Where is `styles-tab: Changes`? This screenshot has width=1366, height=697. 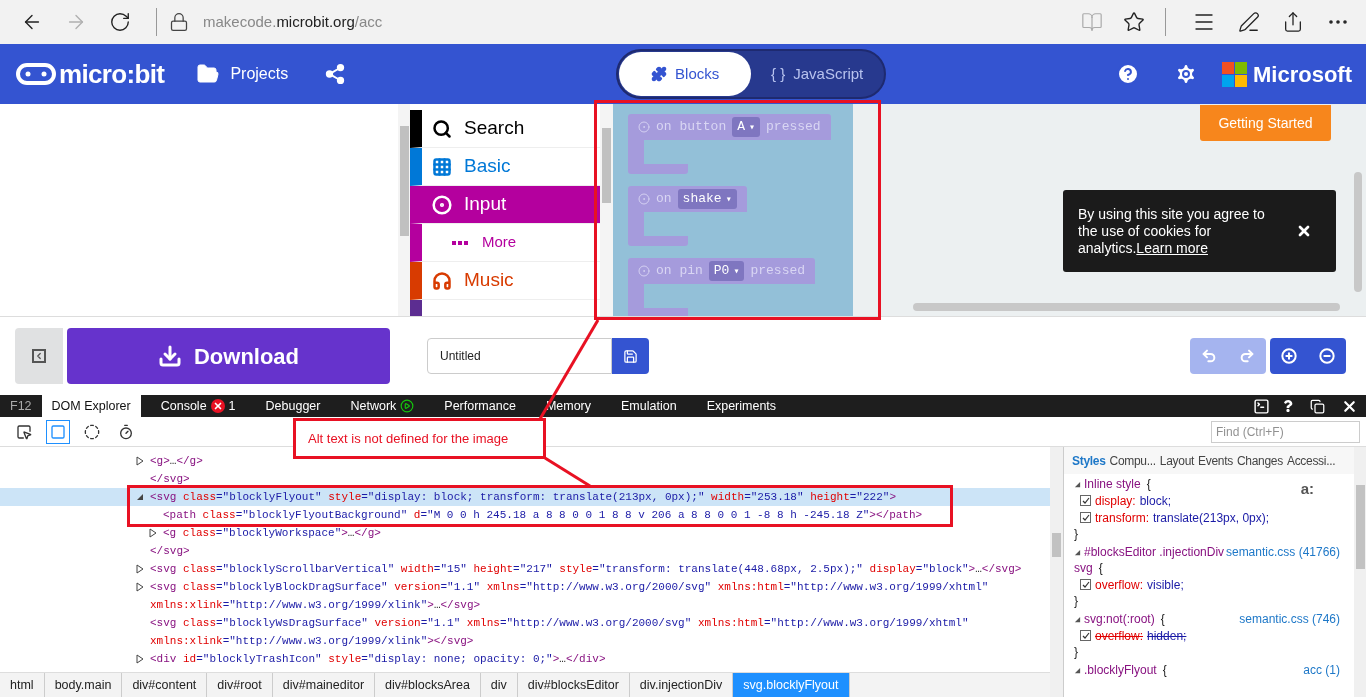 styles-tab: Changes is located at coordinates (1260, 460).